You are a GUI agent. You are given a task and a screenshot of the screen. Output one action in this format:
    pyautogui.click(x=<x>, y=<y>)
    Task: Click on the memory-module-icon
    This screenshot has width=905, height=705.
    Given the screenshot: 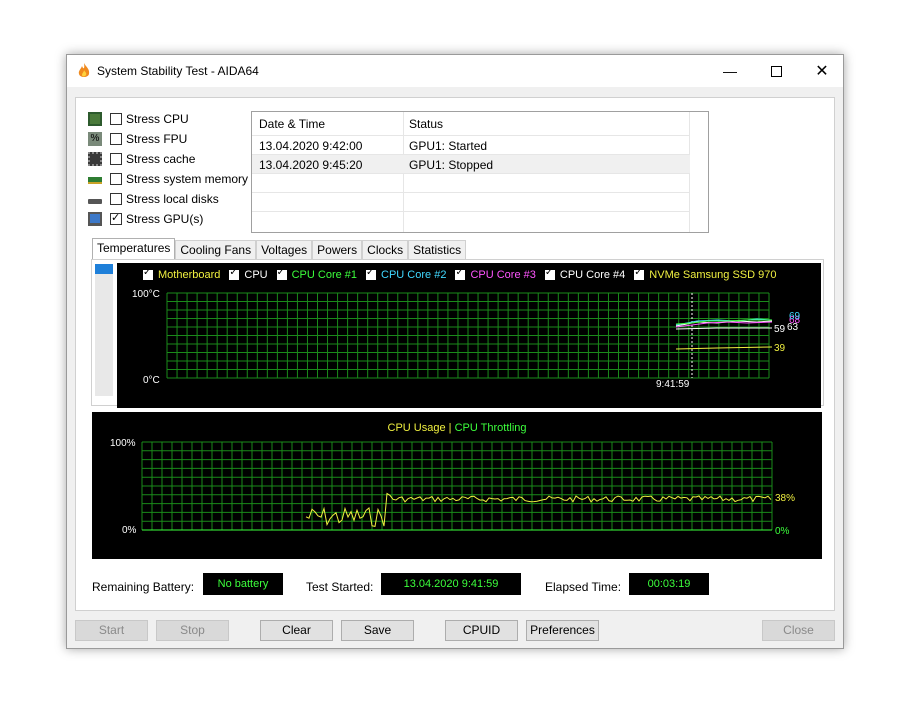 What is the action you would take?
    pyautogui.click(x=95, y=180)
    